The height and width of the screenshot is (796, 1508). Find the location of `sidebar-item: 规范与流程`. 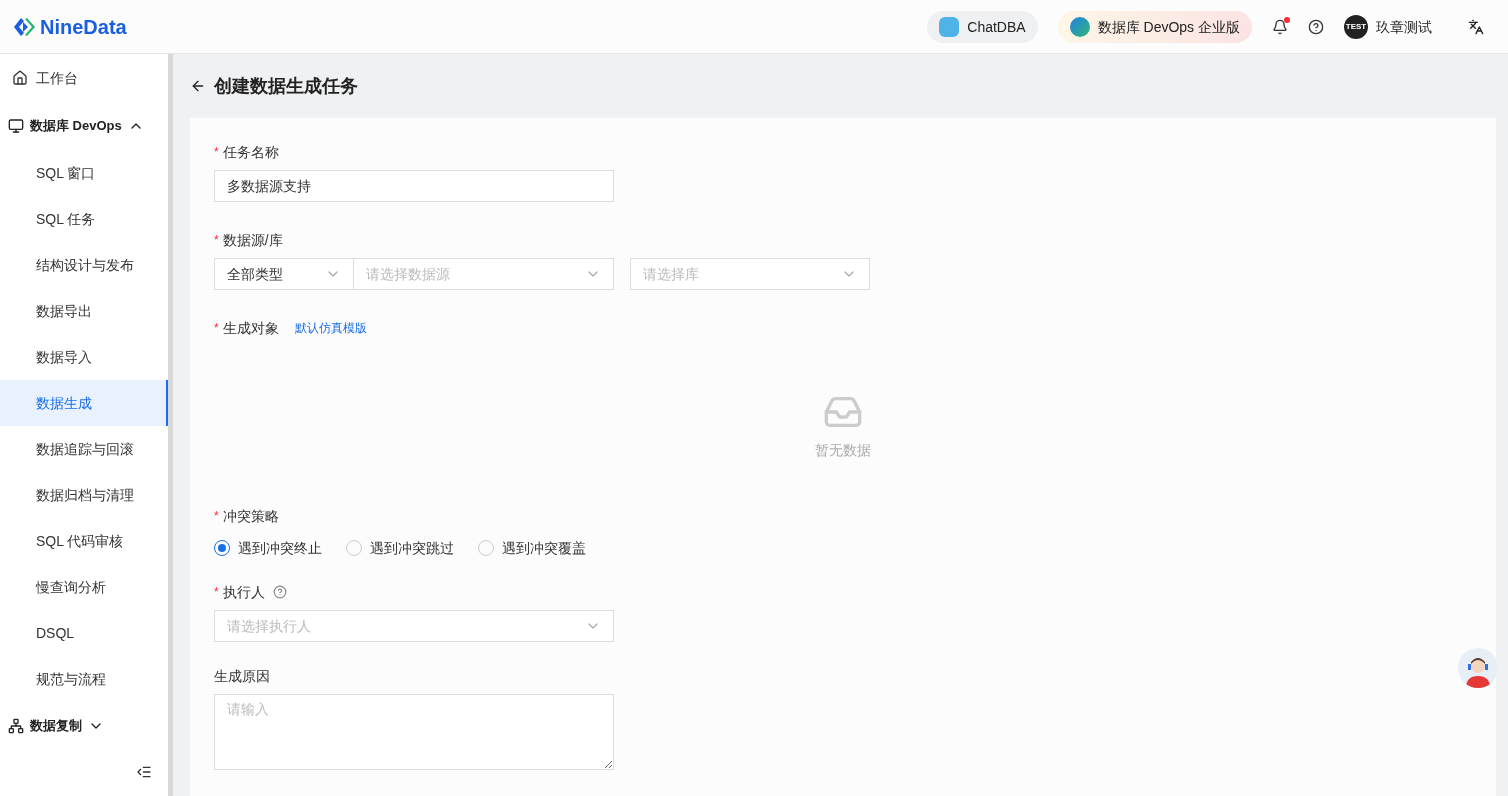

sidebar-item: 规范与流程 is located at coordinates (84, 679).